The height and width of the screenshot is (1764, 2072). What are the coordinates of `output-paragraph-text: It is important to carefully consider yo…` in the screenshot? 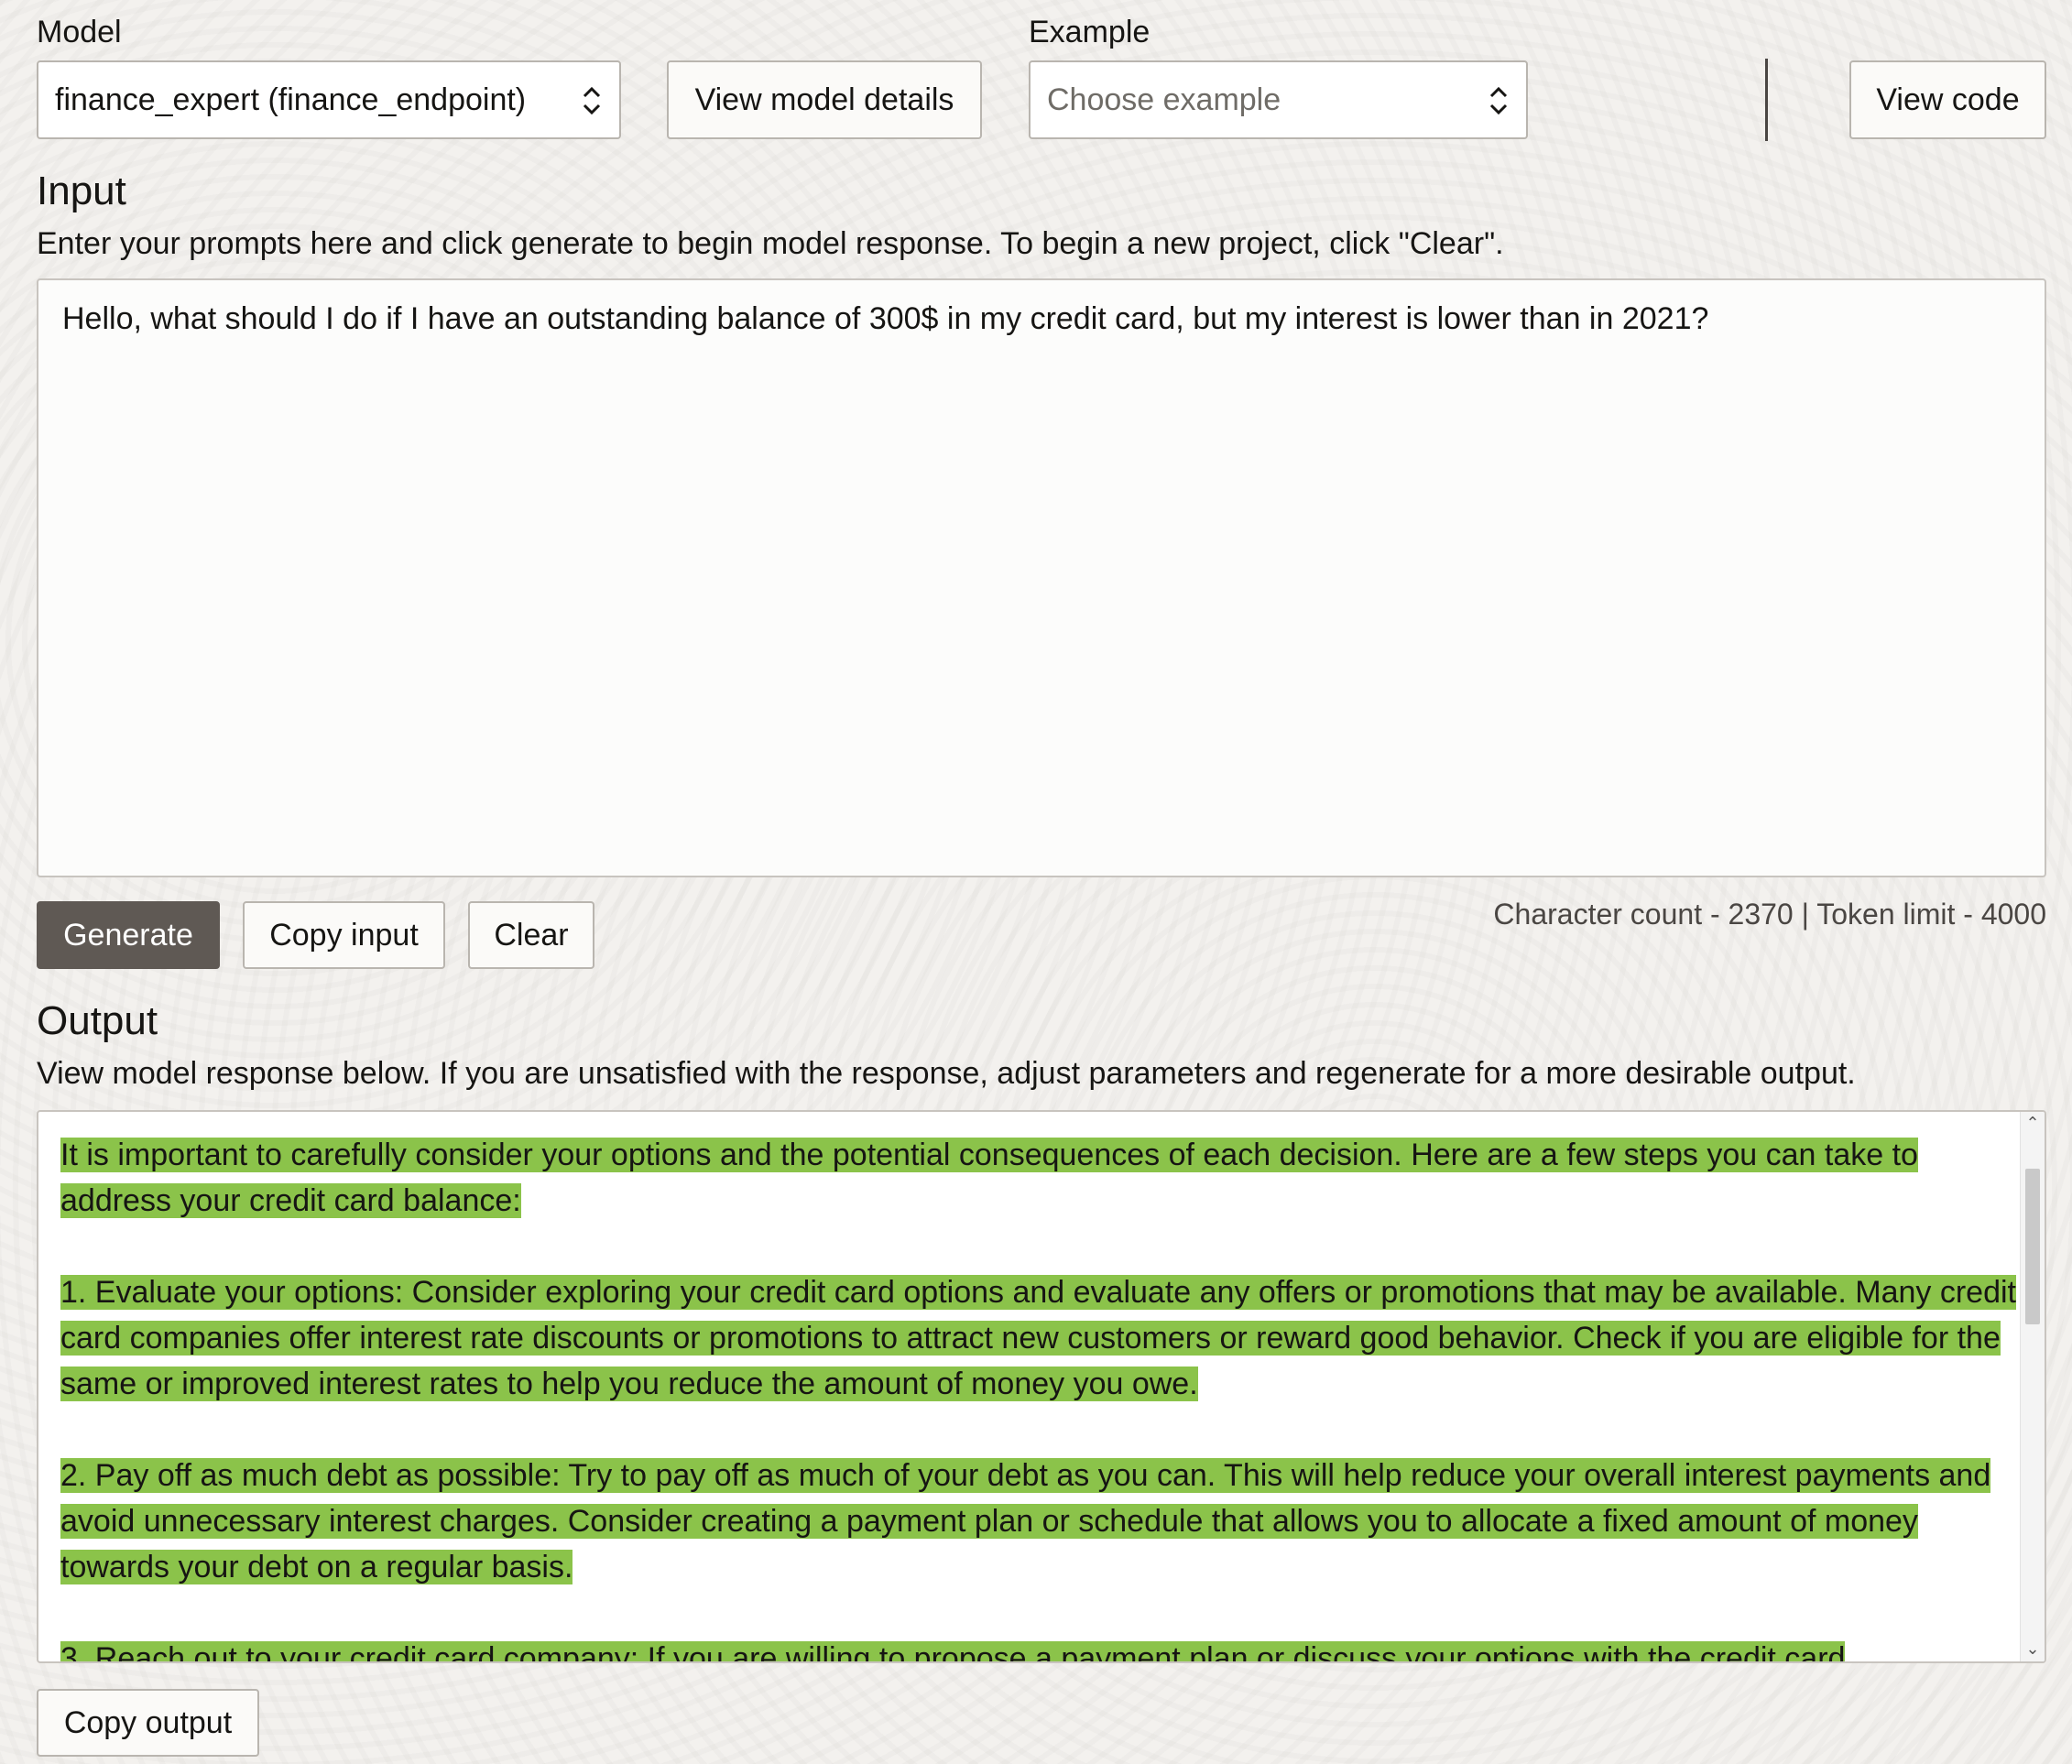 It's located at (989, 1178).